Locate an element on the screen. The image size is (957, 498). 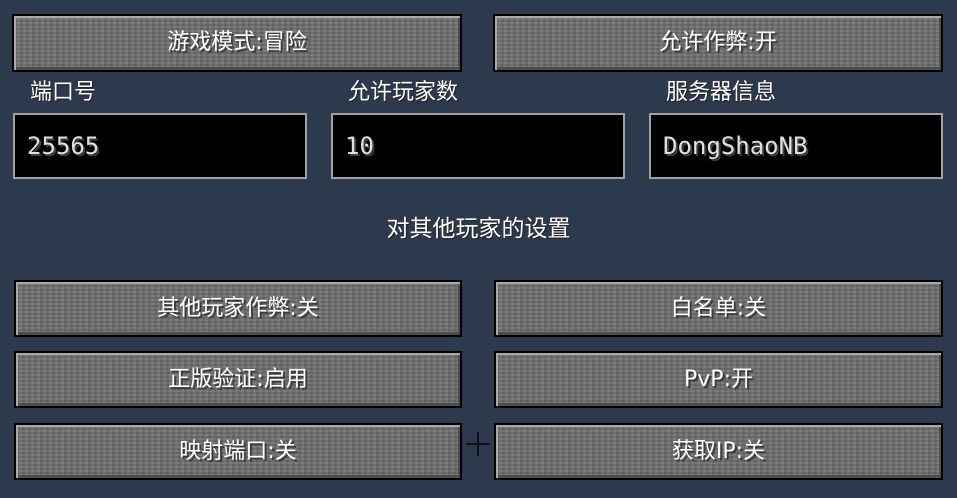
get-ip-button: 获取IP:关 is located at coordinates (718, 451).